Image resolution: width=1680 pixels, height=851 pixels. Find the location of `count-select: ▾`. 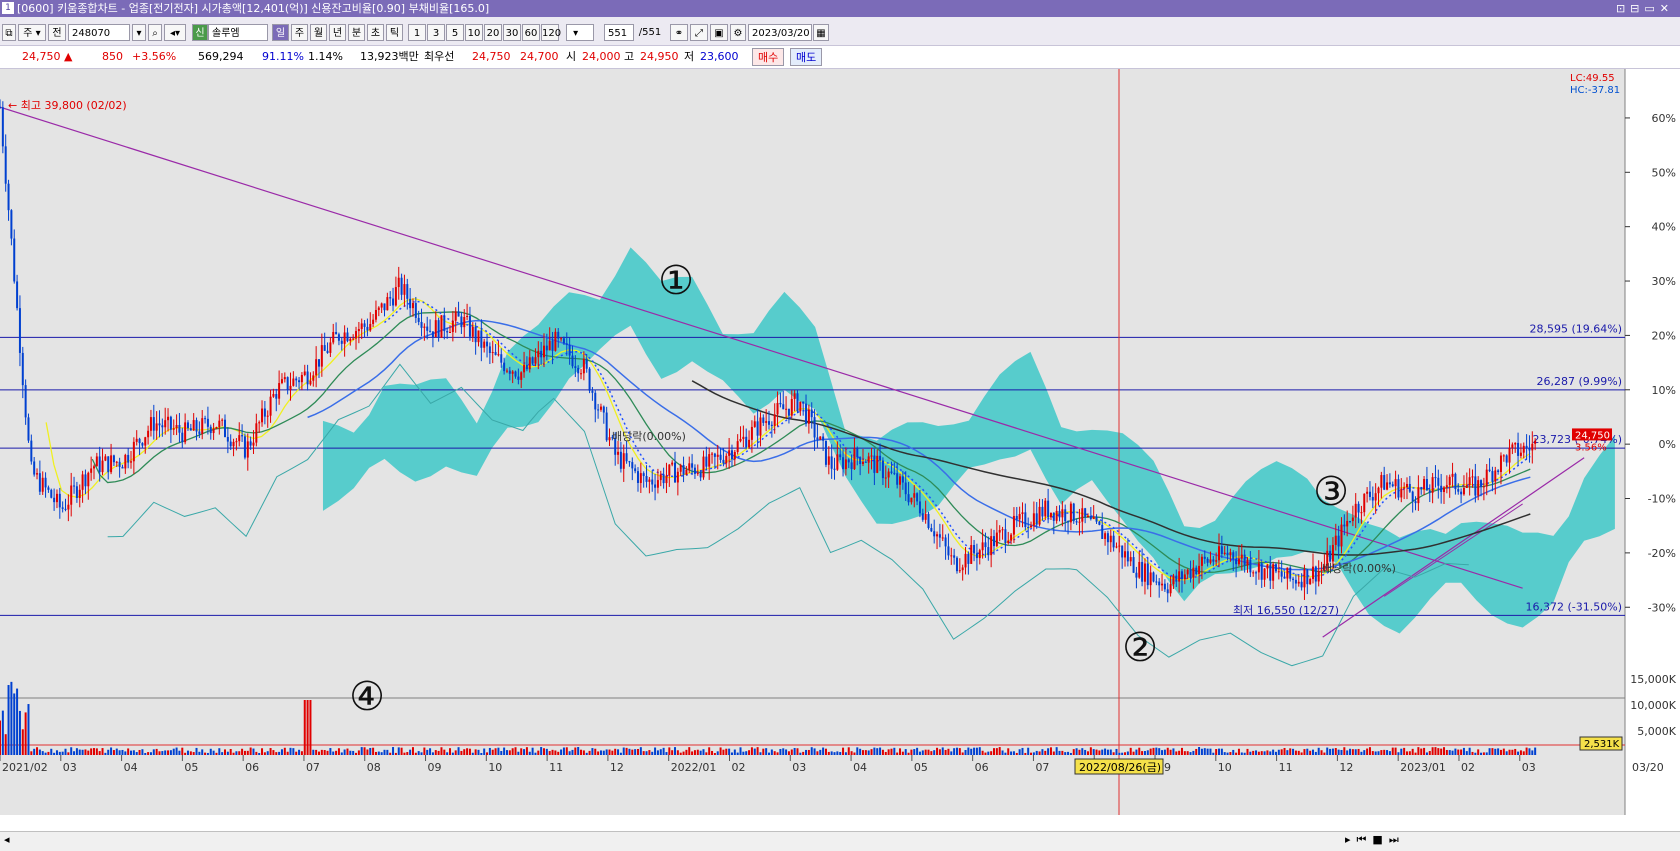

count-select: ▾ is located at coordinates (580, 32).